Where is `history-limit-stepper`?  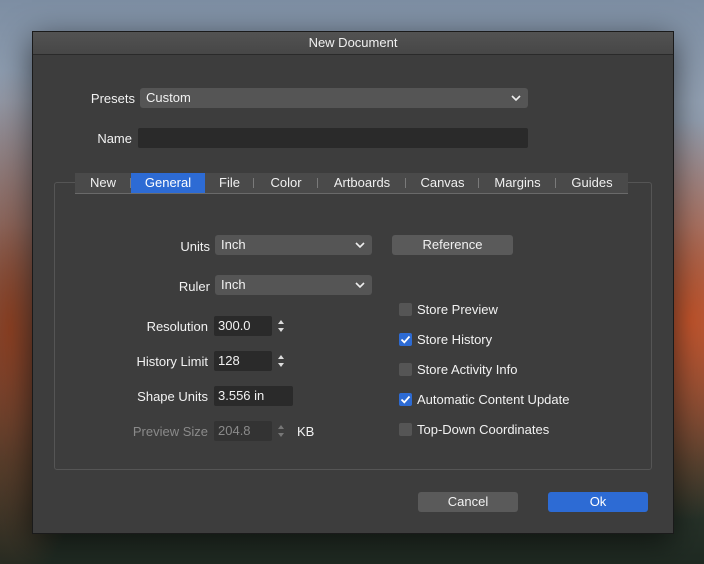
history-limit-stepper is located at coordinates (281, 361).